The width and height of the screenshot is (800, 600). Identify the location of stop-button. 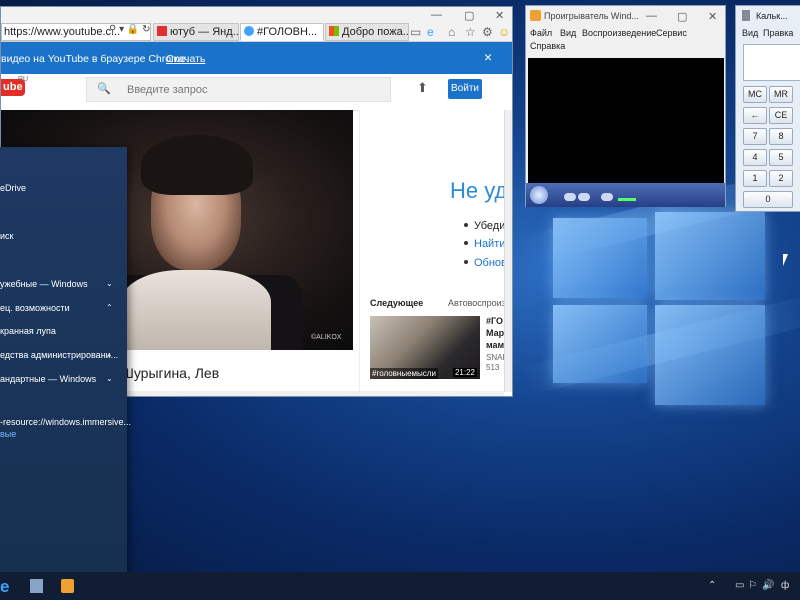
(570, 197).